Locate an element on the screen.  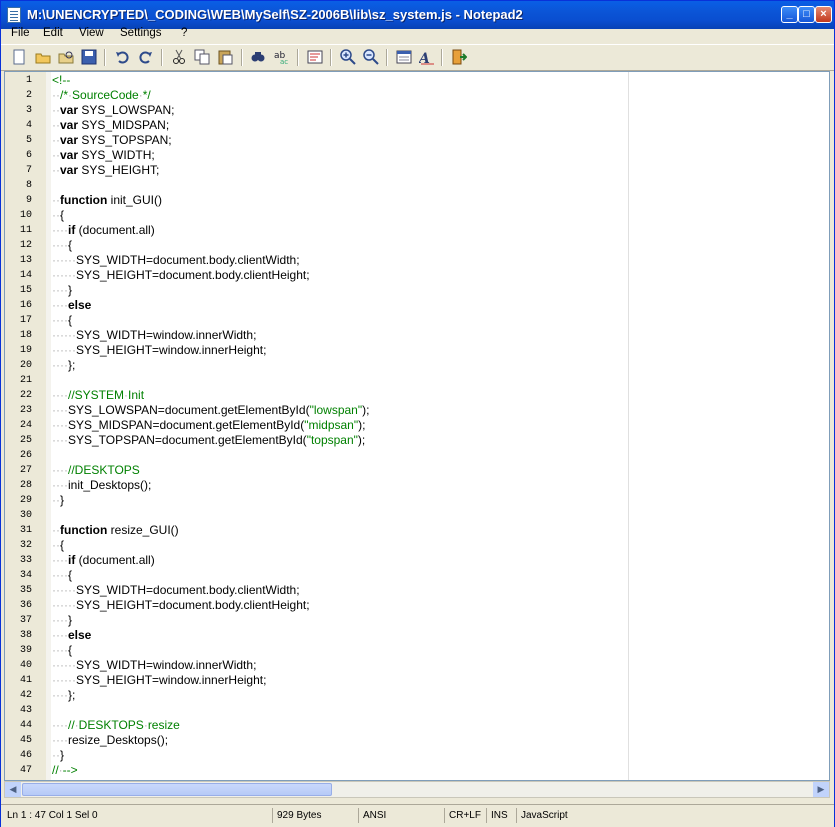
line-number: 39 is located at coordinates (25, 650).